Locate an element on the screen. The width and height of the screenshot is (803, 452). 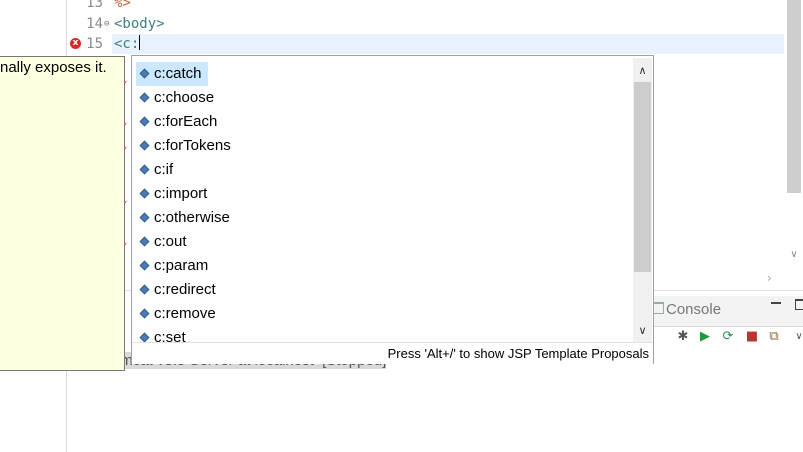
proposal-item: c:remove is located at coordinates (179, 314).